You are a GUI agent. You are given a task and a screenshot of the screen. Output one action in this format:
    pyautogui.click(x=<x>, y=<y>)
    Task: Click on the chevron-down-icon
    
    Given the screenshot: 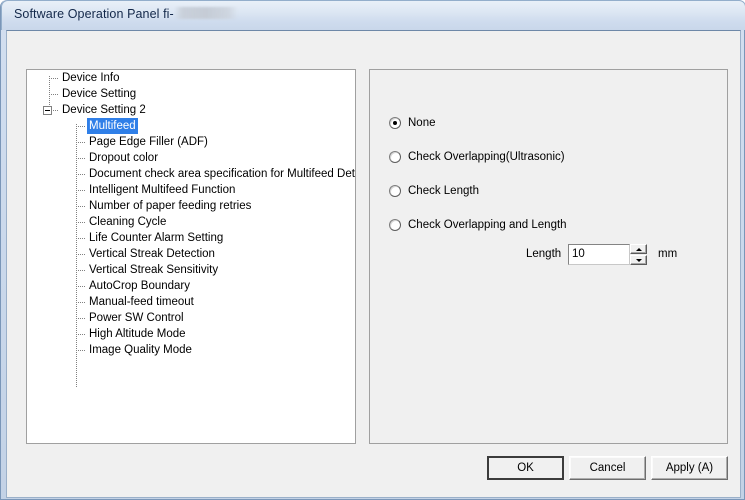 What is the action you would take?
    pyautogui.click(x=639, y=260)
    